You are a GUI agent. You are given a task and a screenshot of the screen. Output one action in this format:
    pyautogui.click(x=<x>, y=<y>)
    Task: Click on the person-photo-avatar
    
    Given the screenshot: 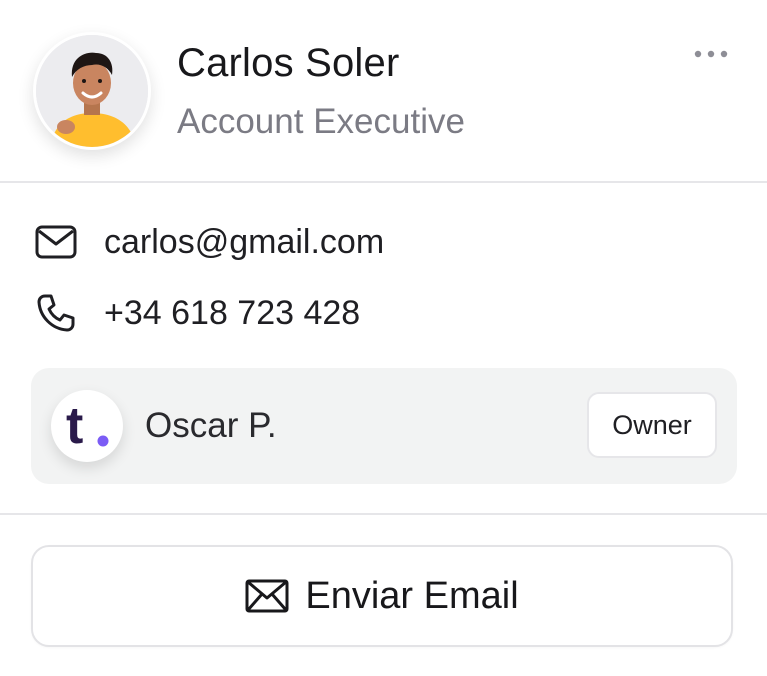 What is the action you would take?
    pyautogui.click(x=92, y=91)
    